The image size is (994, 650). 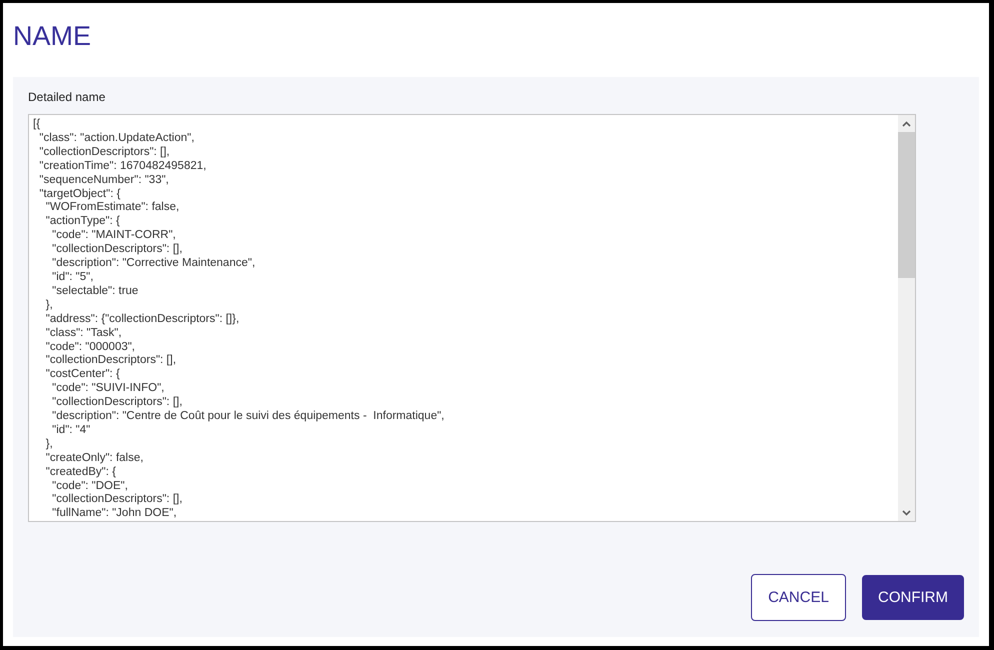 What do you see at coordinates (52, 36) in the screenshot?
I see `dialog-title: NAME` at bounding box center [52, 36].